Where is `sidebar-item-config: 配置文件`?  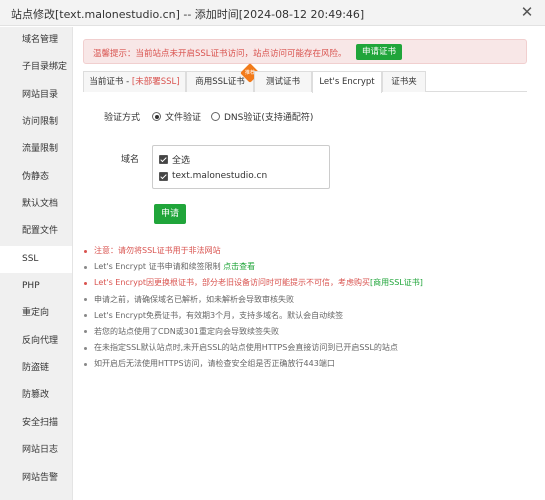 sidebar-item-config: 配置文件 is located at coordinates (36, 231).